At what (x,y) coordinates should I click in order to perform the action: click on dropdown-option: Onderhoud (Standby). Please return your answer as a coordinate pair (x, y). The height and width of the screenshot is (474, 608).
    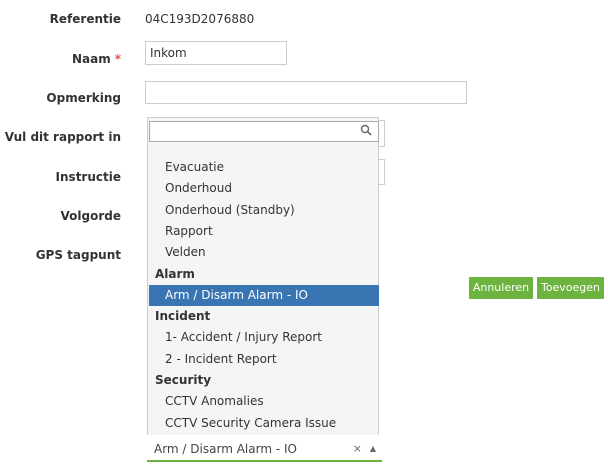
    Looking at the image, I should click on (264, 210).